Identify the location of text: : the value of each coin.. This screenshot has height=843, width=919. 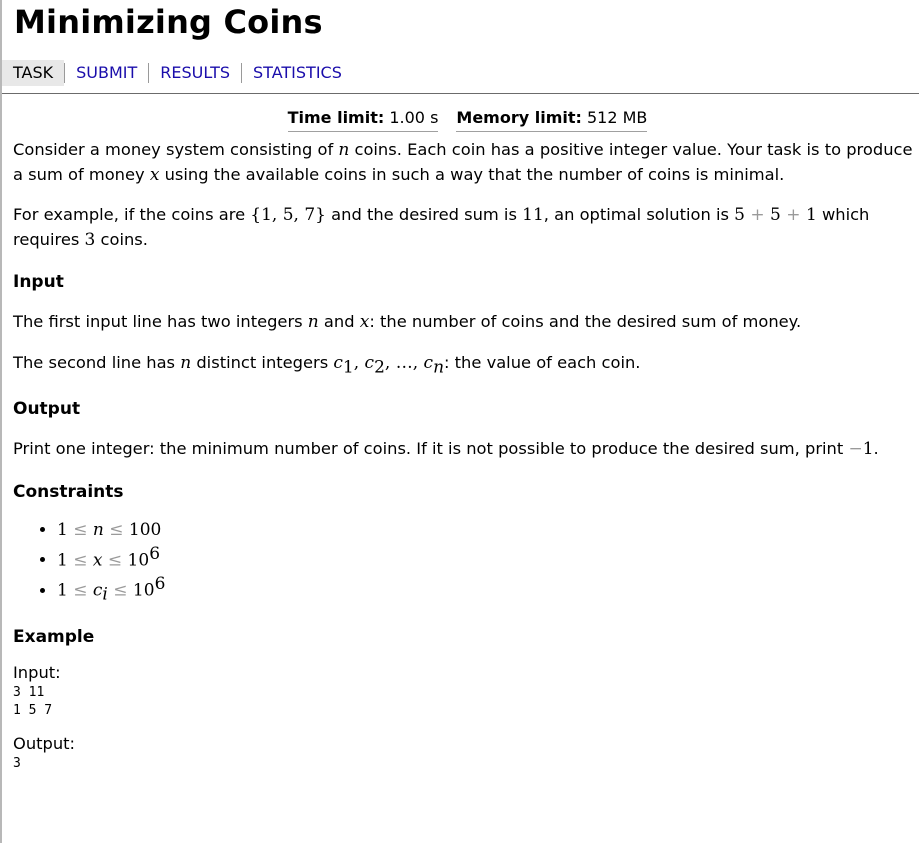
(542, 362).